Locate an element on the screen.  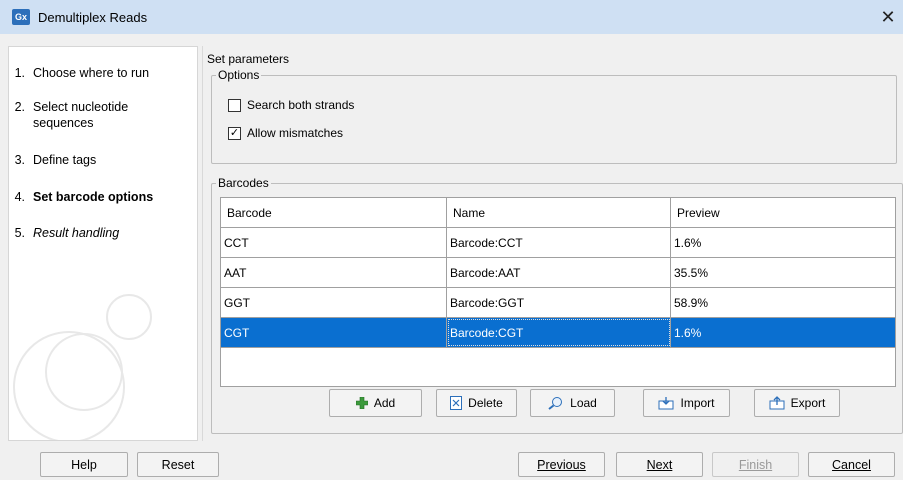
column-header-barcode: Barcode is located at coordinates (334, 212).